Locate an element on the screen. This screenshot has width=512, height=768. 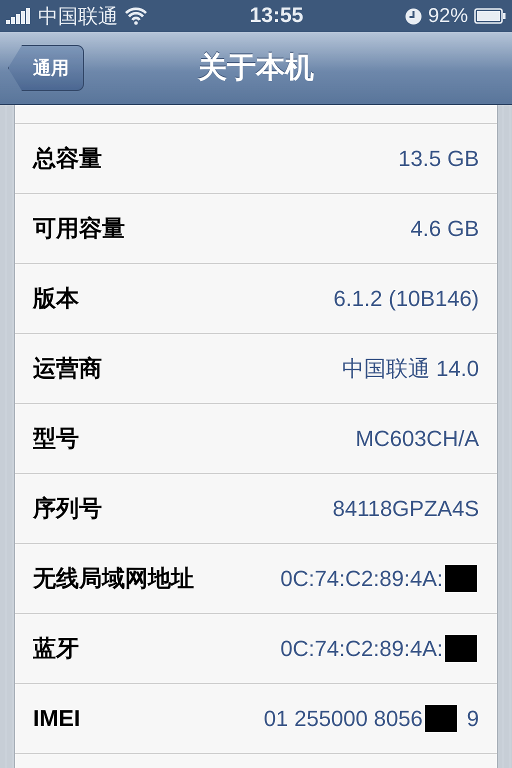
row-value: MC603CH/A is located at coordinates (417, 439).